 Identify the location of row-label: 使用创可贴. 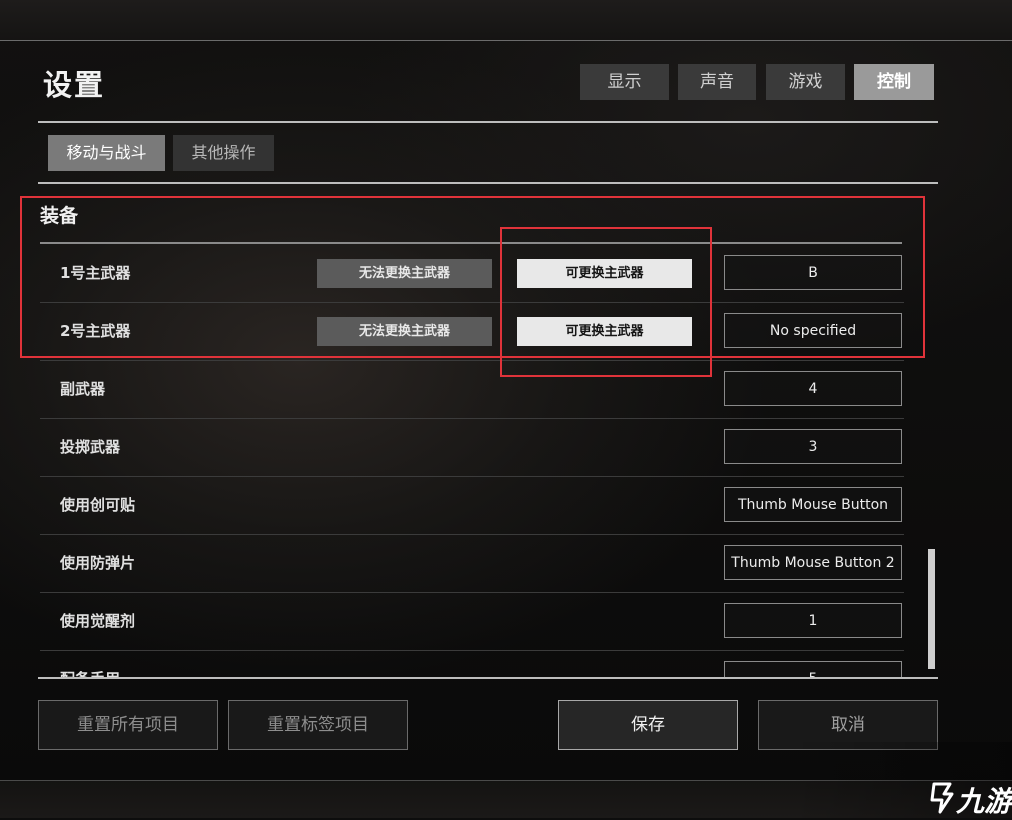
(98, 505).